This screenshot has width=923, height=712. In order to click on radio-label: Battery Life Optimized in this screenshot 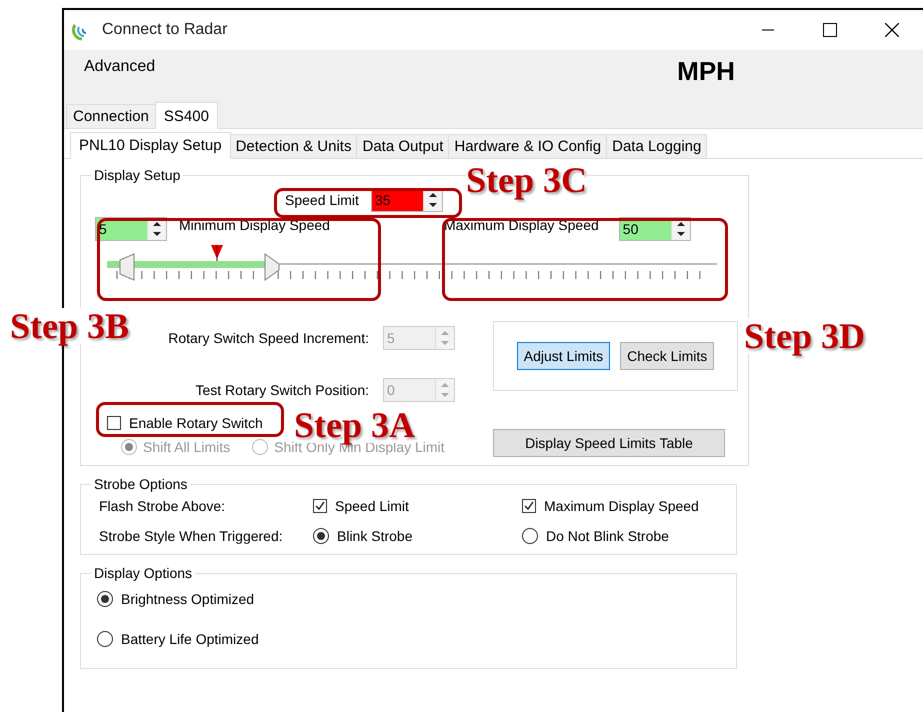, I will do `click(190, 639)`.